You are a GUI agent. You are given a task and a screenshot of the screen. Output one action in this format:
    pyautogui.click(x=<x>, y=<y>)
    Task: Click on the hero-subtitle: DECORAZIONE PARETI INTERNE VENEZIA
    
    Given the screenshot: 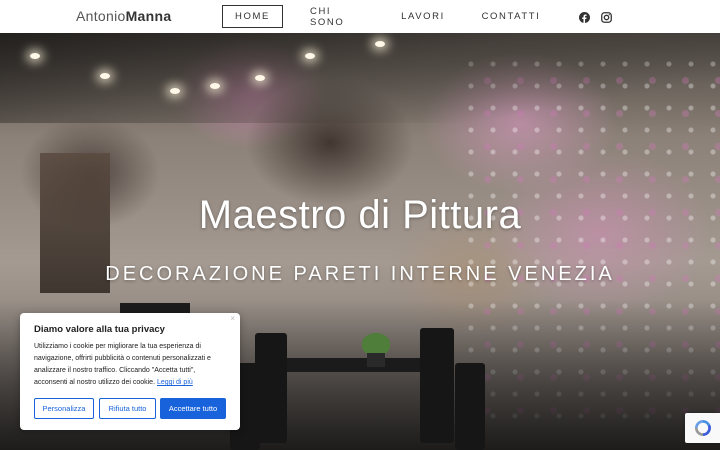 What is the action you would take?
    pyautogui.click(x=360, y=274)
    